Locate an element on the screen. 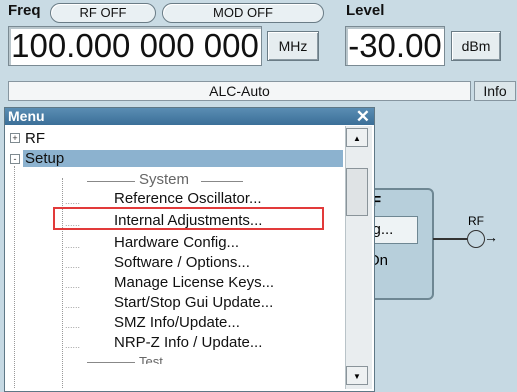 The height and width of the screenshot is (392, 517). info-button: Info is located at coordinates (495, 91).